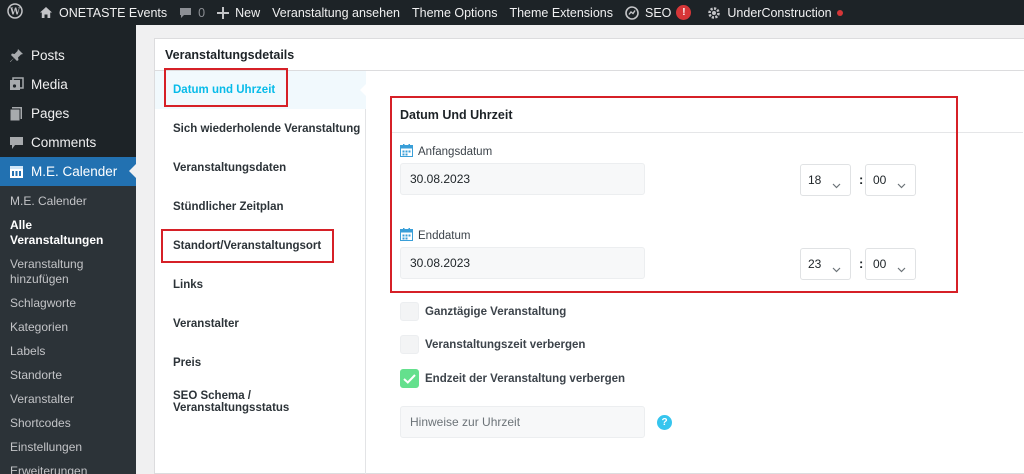 This screenshot has height=474, width=1024. What do you see at coordinates (815, 180) in the screenshot?
I see `start-hour-value: 18` at bounding box center [815, 180].